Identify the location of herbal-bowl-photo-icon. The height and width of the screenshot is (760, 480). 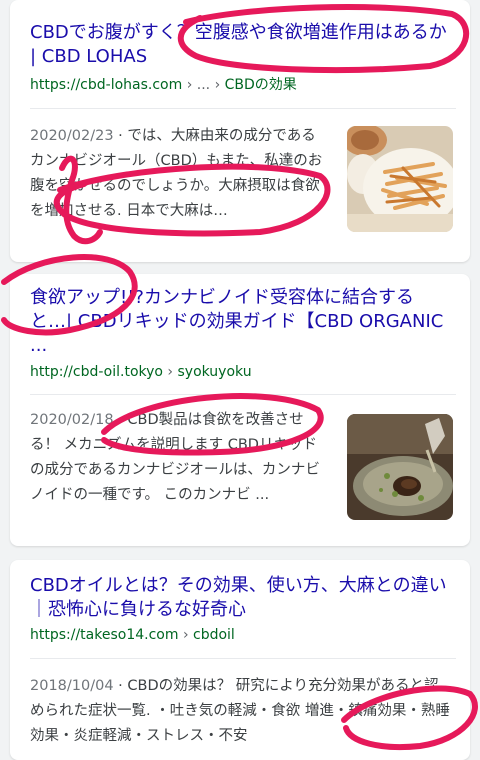
(400, 467).